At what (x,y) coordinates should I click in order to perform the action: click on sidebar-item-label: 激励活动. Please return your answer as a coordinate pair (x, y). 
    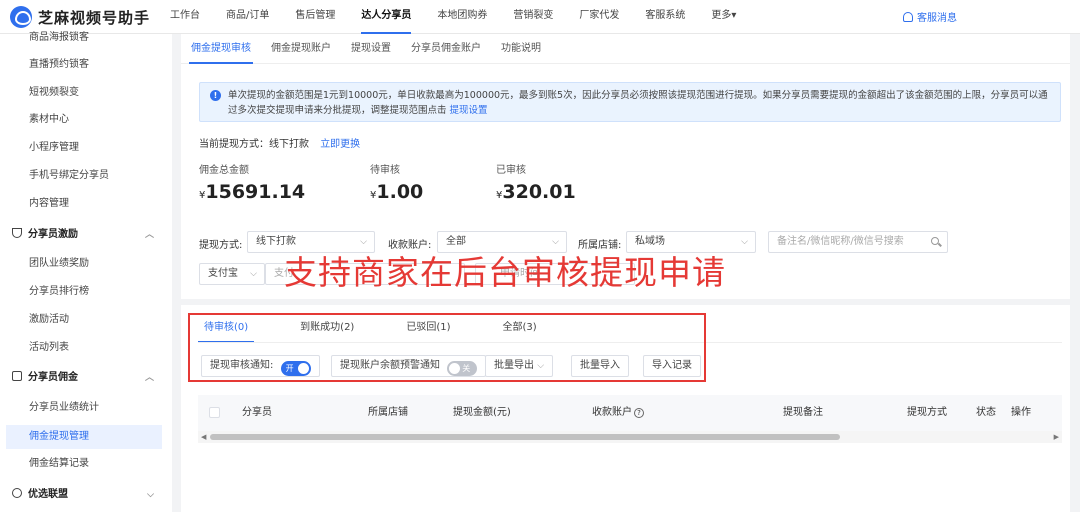
    Looking at the image, I should click on (49, 319).